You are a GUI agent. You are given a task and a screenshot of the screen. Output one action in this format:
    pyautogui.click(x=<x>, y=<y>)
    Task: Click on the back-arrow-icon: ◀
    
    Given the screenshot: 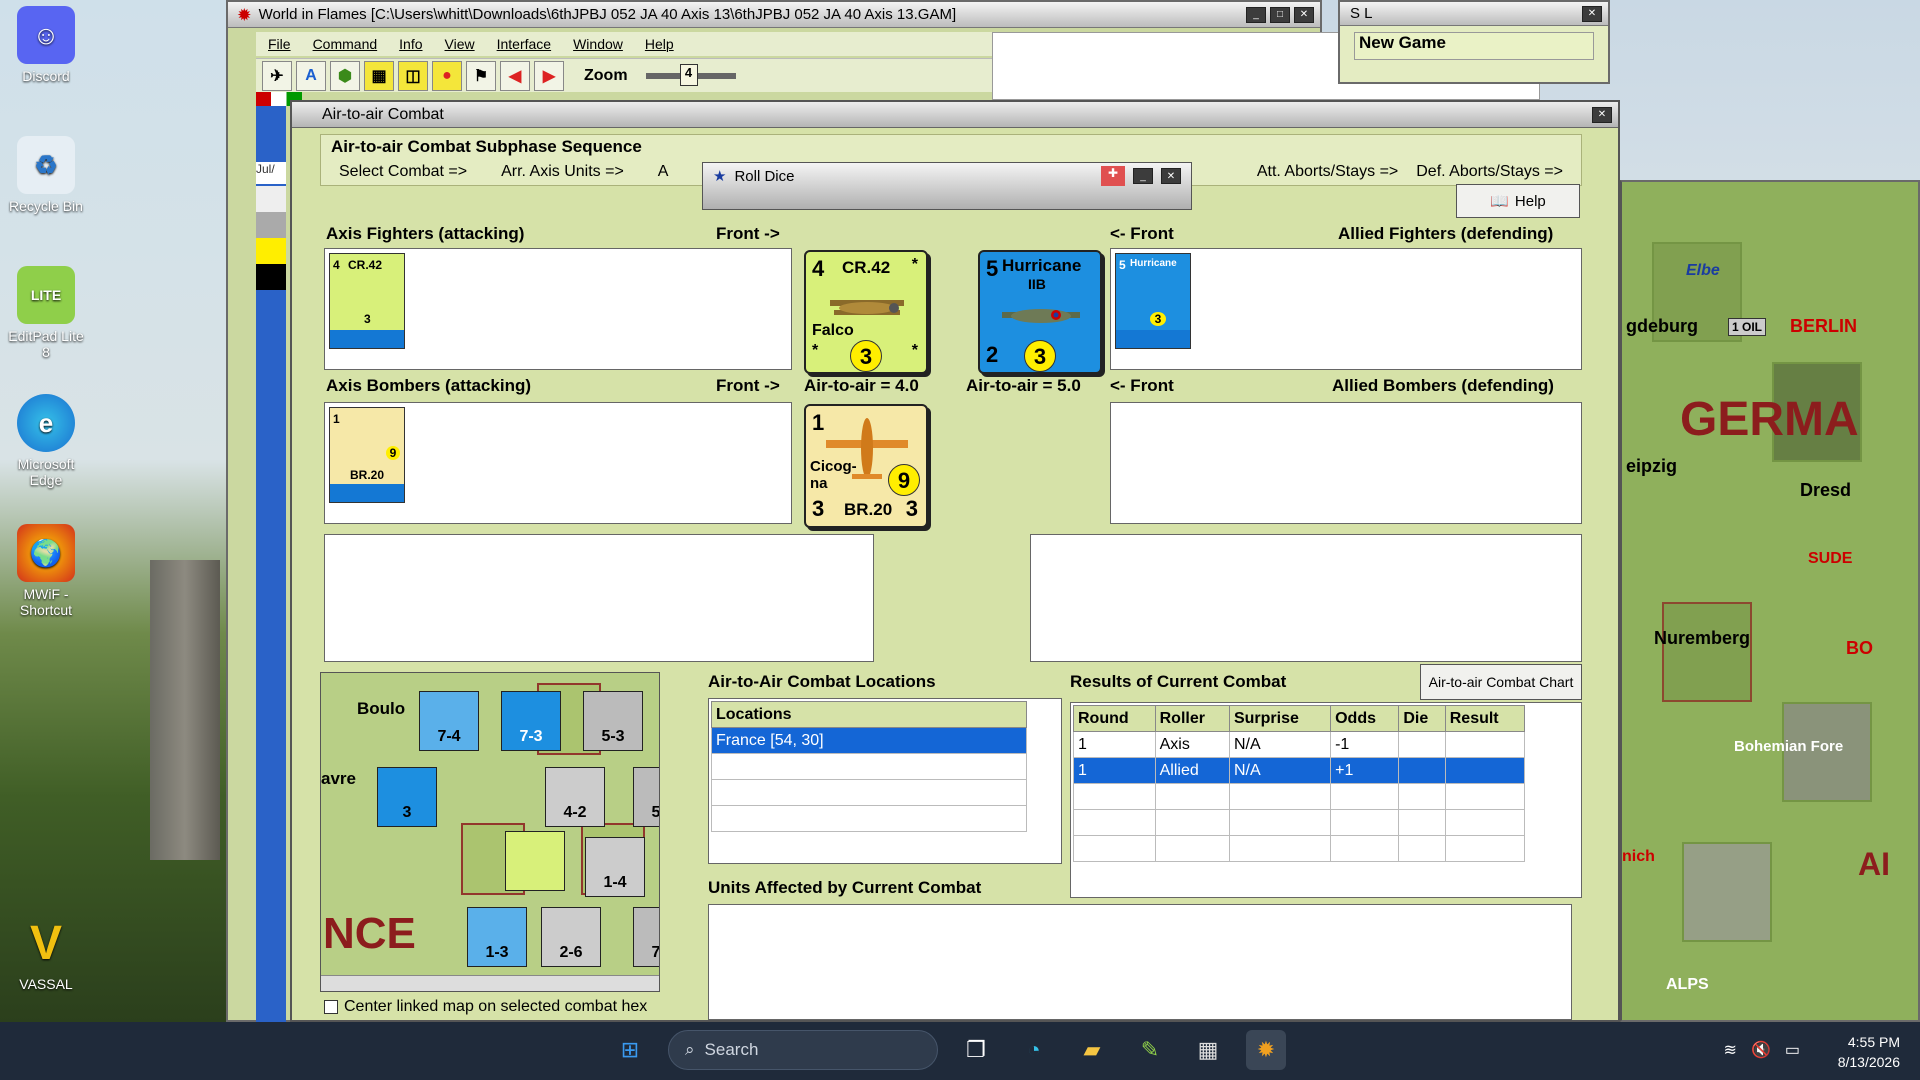 What is the action you would take?
    pyautogui.click(x=515, y=75)
    